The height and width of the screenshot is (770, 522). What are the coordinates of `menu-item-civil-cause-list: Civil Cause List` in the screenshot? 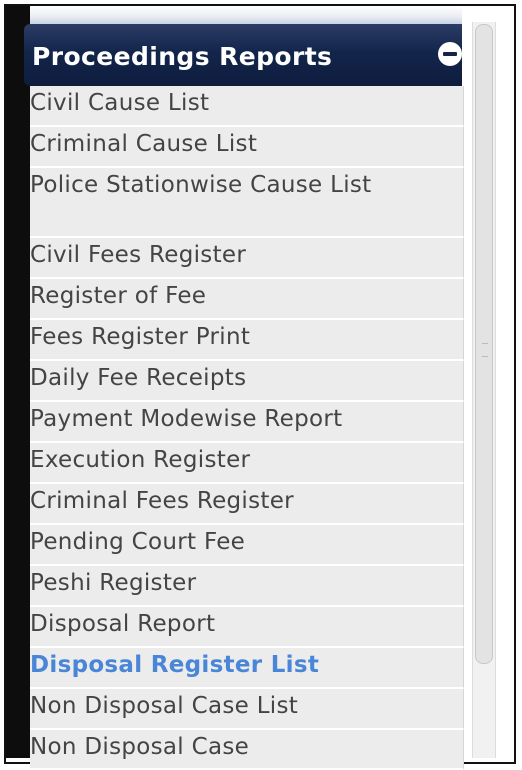 It's located at (247, 106).